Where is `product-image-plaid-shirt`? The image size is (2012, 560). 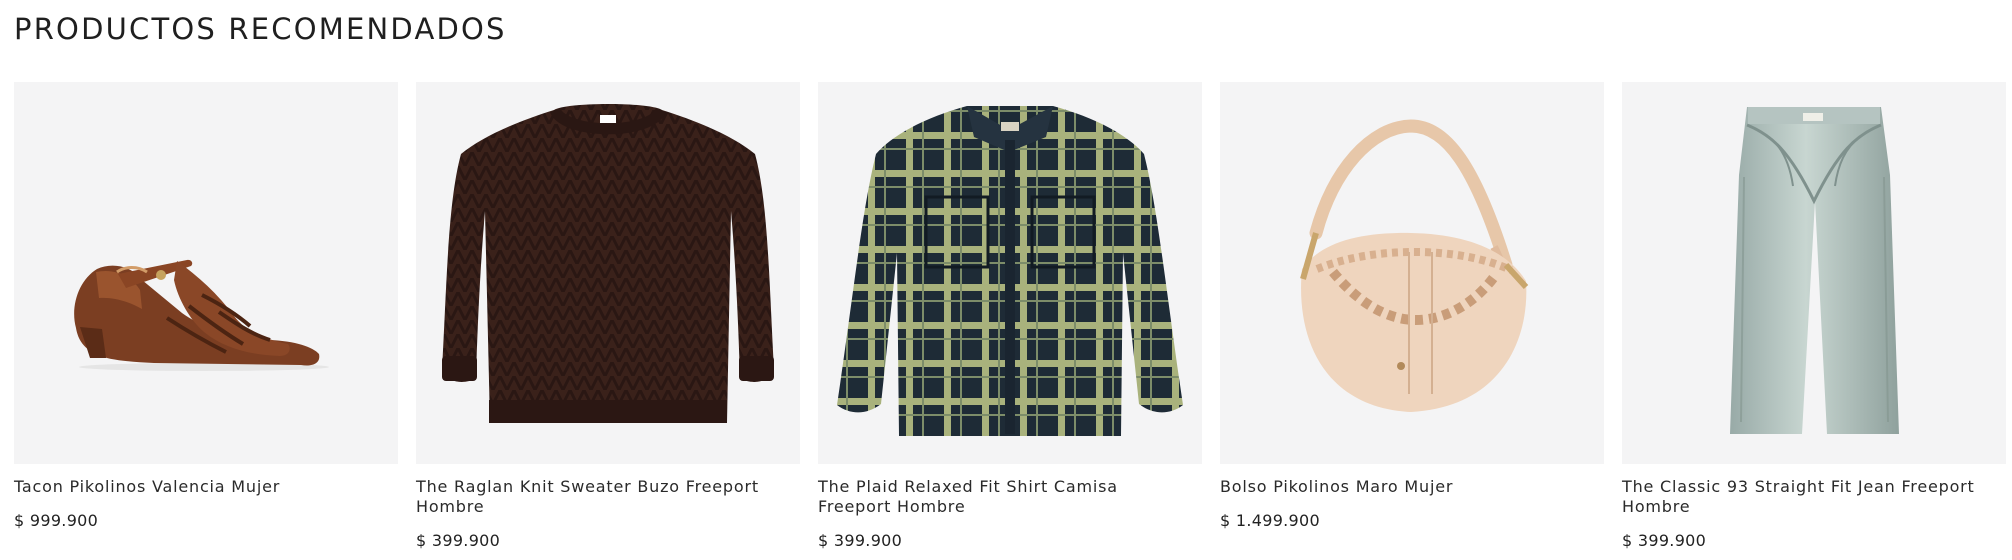
product-image-plaid-shirt is located at coordinates (1010, 273).